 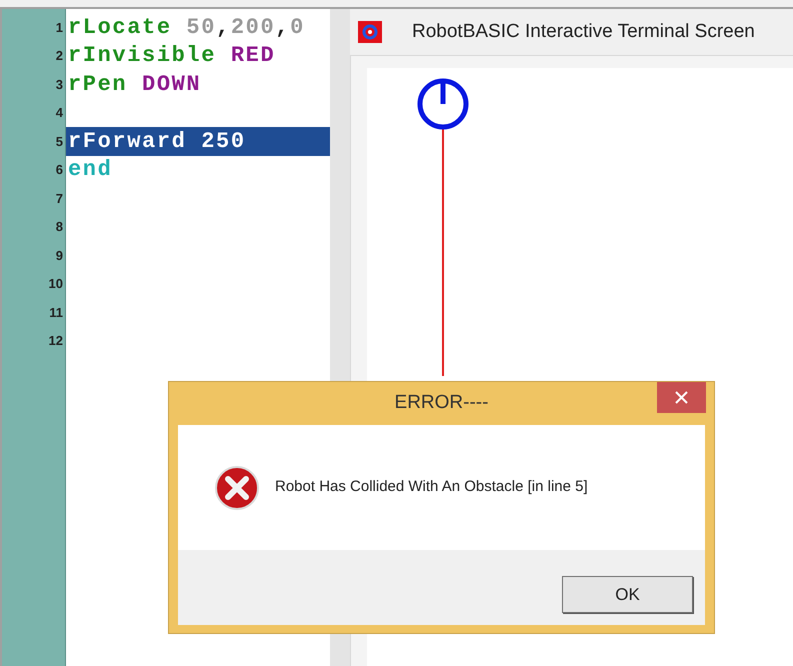 What do you see at coordinates (59, 170) in the screenshot?
I see `line-number: 6` at bounding box center [59, 170].